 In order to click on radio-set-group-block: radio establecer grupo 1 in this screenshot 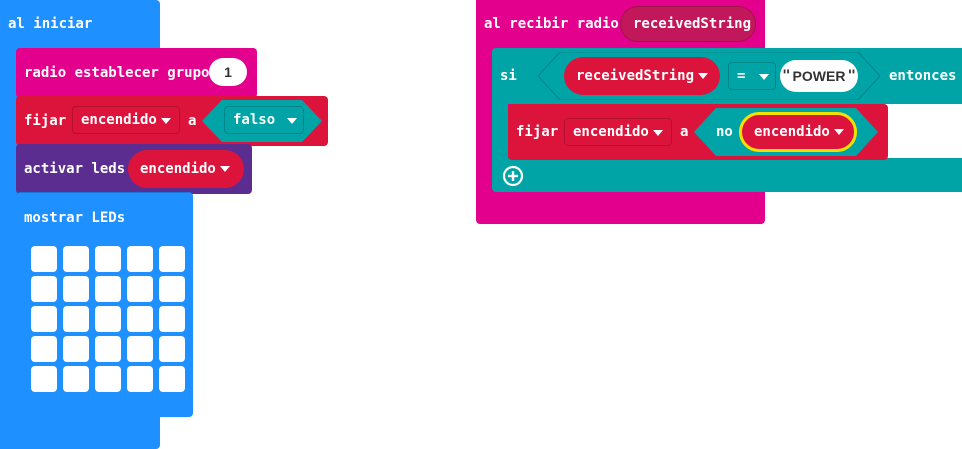, I will do `click(136, 73)`.